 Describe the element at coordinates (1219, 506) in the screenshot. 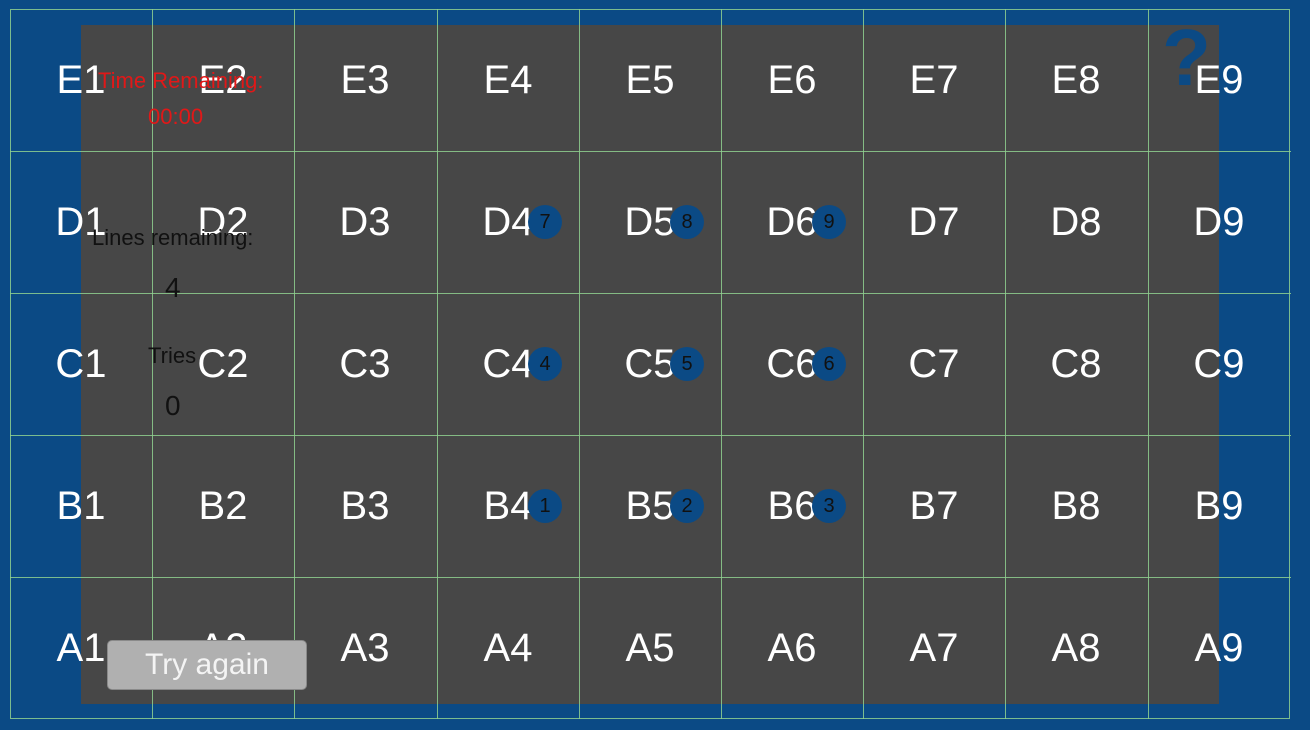

I see `grid-cell-b9: B9` at that location.